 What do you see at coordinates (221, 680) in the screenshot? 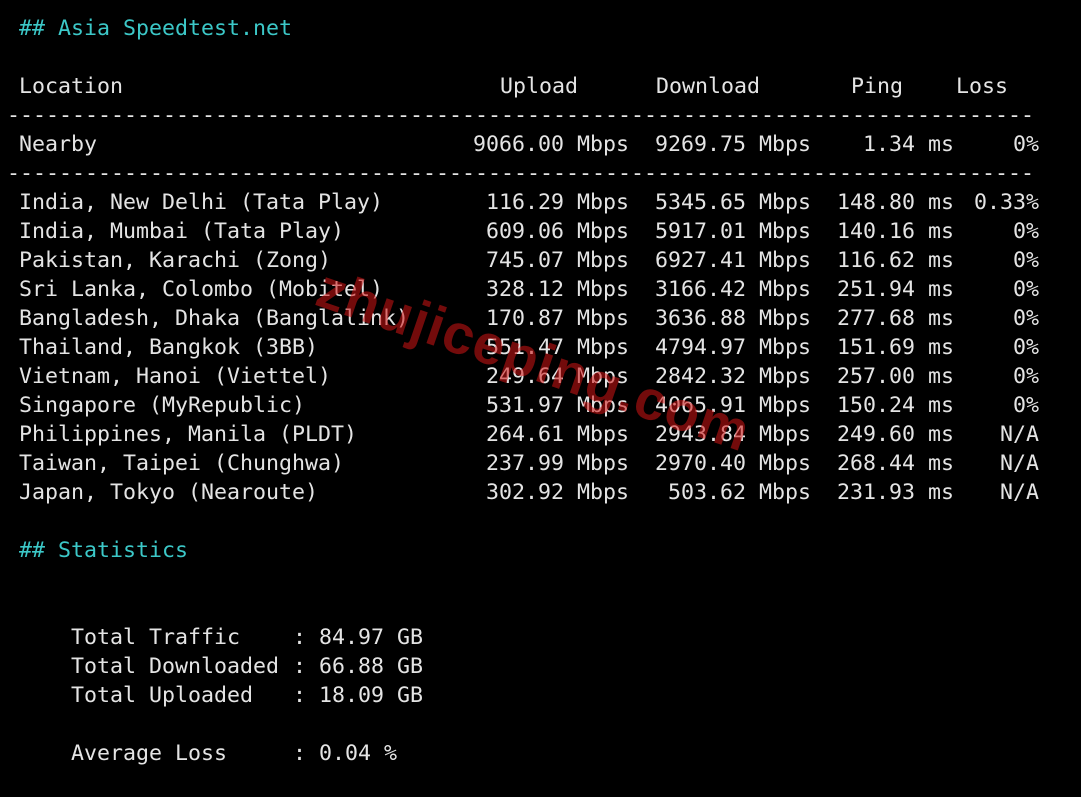
I see `stat-total-uploaded: Total Uploaded : 18.09 GB` at bounding box center [221, 680].